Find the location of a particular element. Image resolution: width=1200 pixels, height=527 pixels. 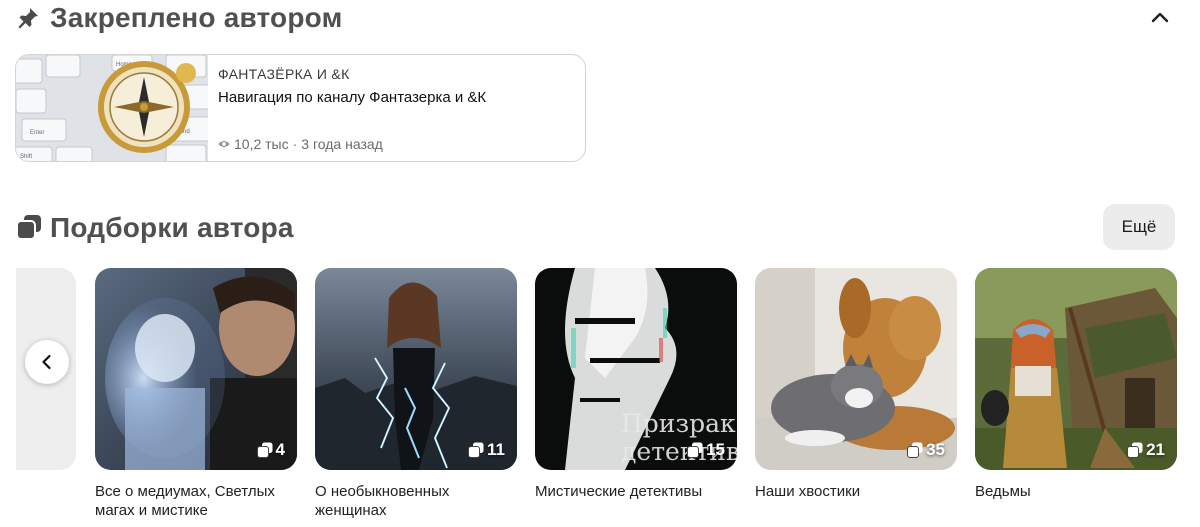

collection-cover: 4 is located at coordinates (196, 369).